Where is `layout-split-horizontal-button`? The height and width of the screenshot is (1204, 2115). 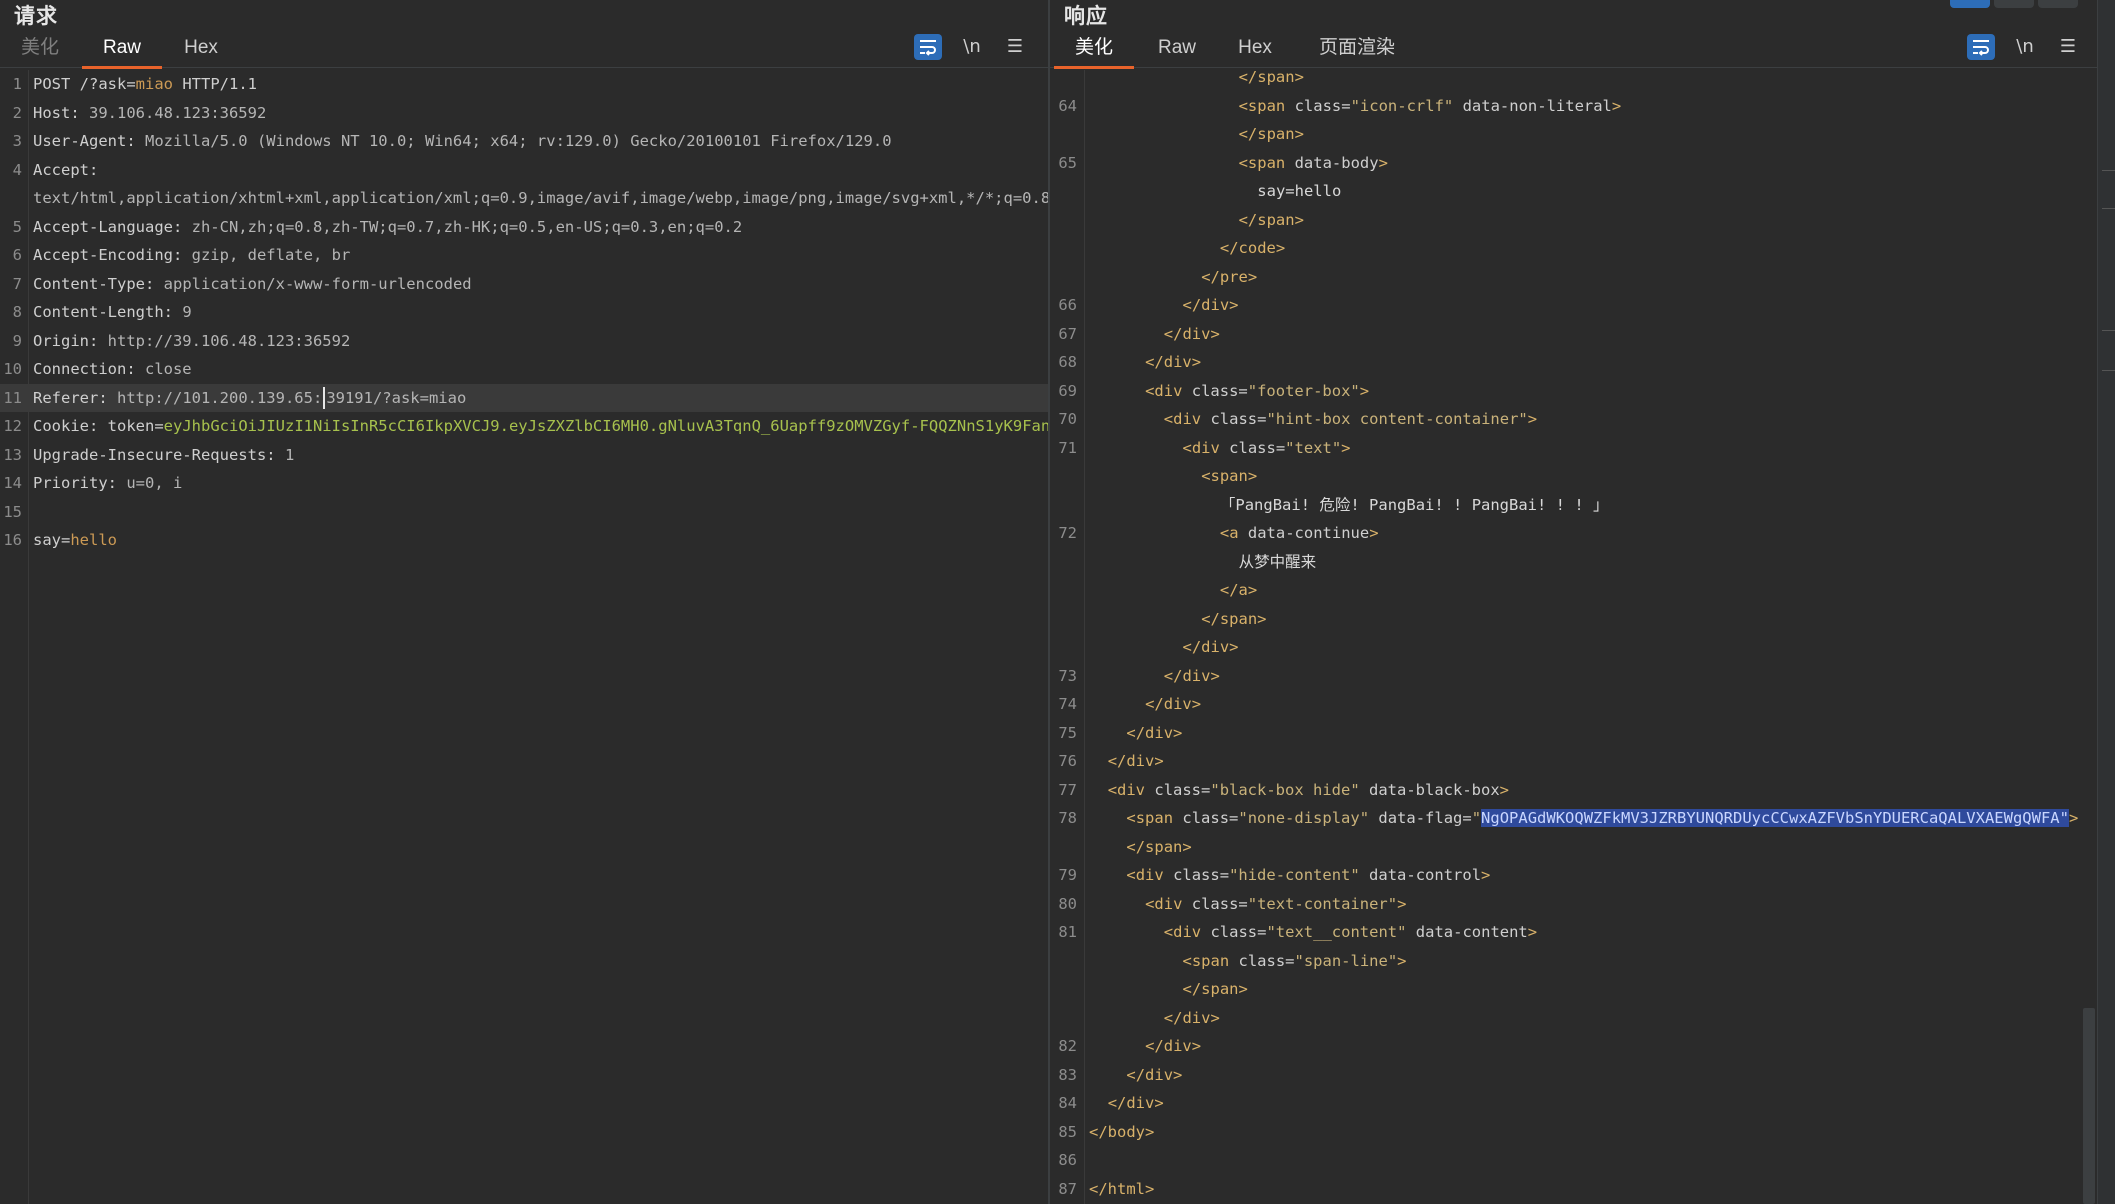 layout-split-horizontal-button is located at coordinates (1970, 4).